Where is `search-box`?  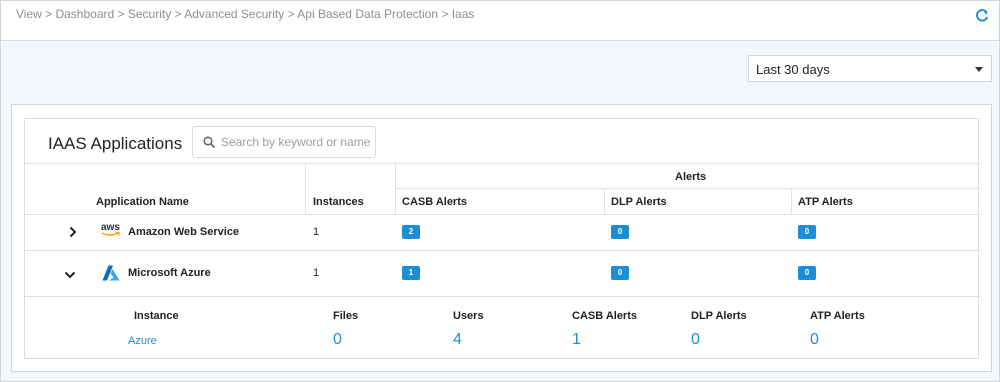
search-box is located at coordinates (284, 142).